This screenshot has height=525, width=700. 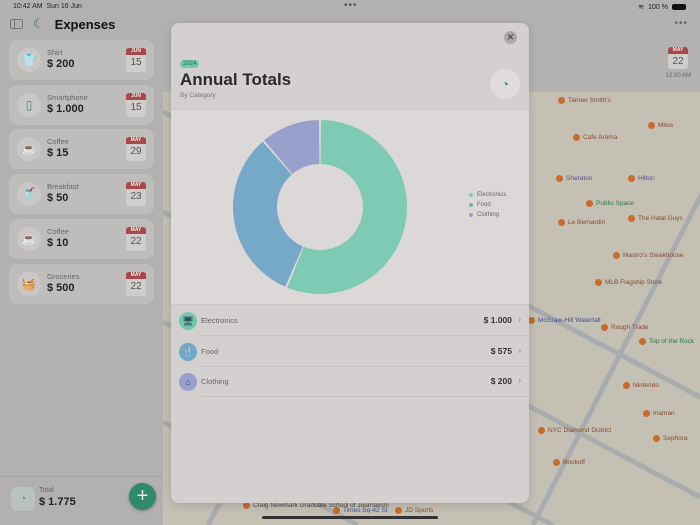 I want to click on expense-name: Smartphone, so click(x=67, y=97).